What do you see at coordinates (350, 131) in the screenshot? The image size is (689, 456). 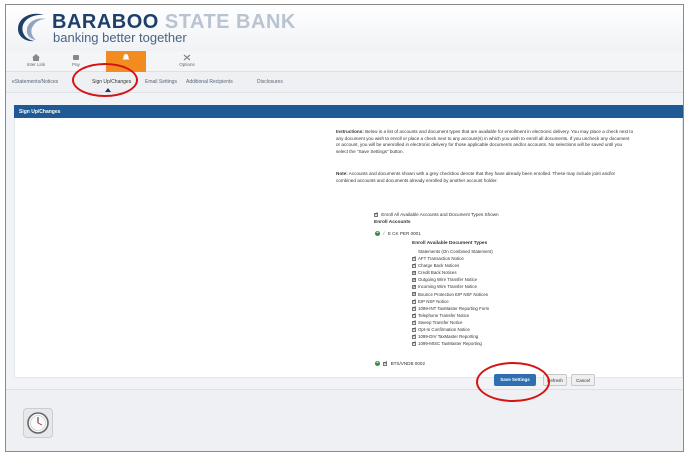 I see `instructions-label: Instructions:` at bounding box center [350, 131].